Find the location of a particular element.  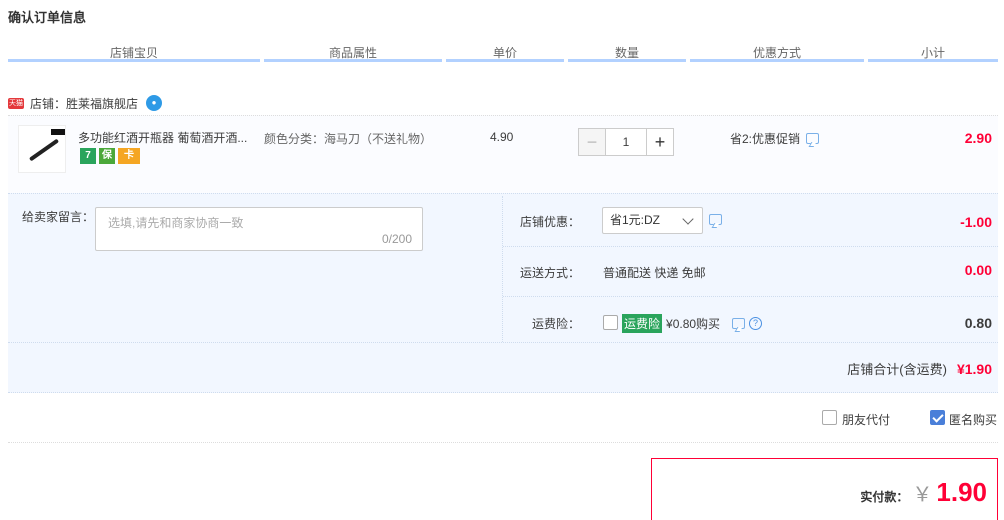

store-discount-amount: -1.00 is located at coordinates (976, 222).